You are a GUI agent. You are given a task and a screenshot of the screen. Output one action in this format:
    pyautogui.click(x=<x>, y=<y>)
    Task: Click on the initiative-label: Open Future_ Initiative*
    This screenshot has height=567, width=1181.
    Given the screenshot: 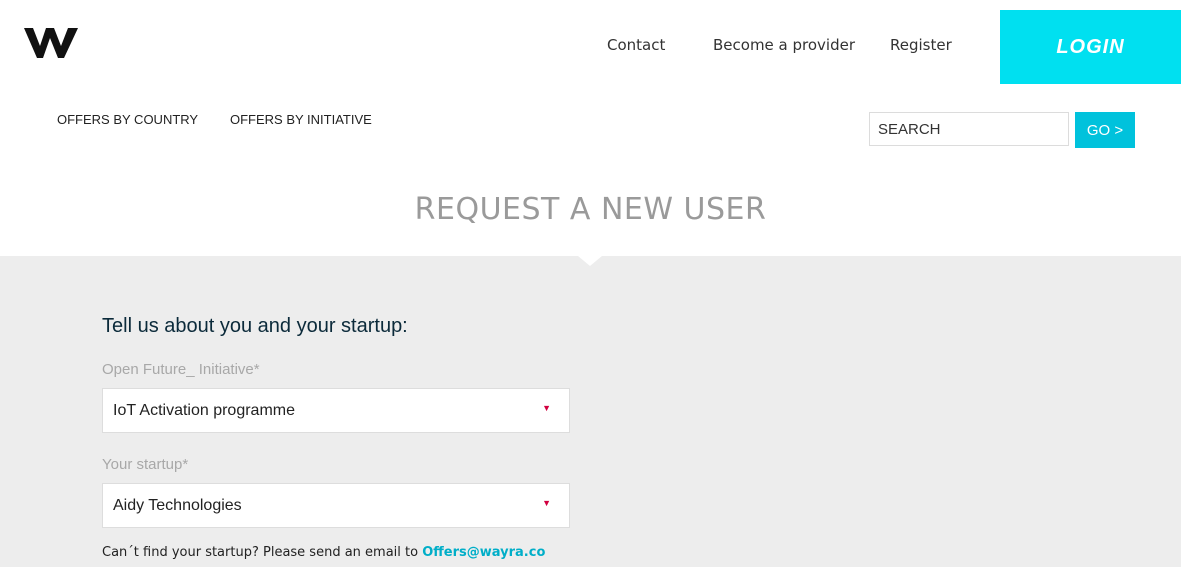 What is the action you would take?
    pyautogui.click(x=181, y=369)
    